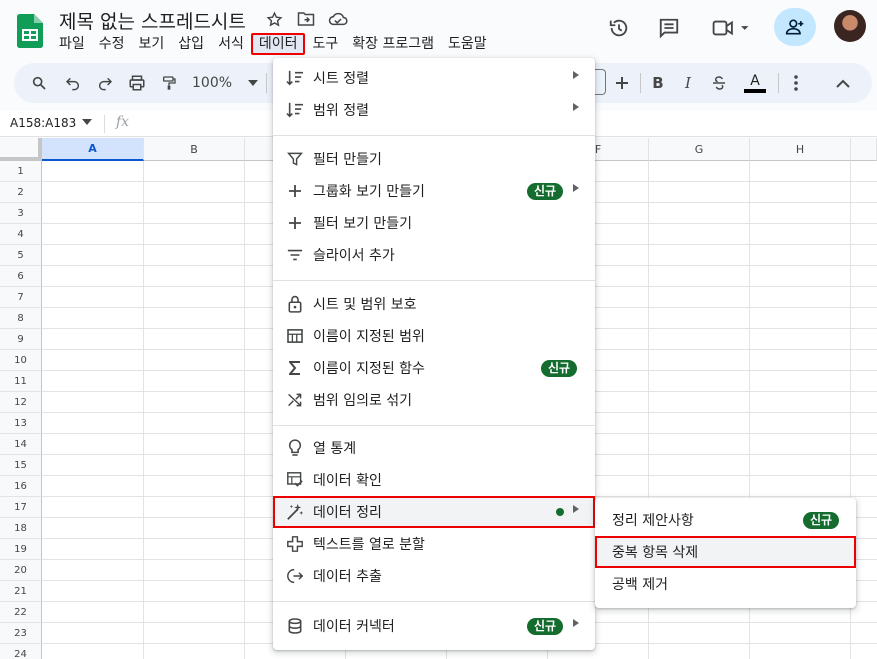 The width and height of the screenshot is (877, 659). Describe the element at coordinates (21, 549) in the screenshot. I see `row-header: 19` at that location.